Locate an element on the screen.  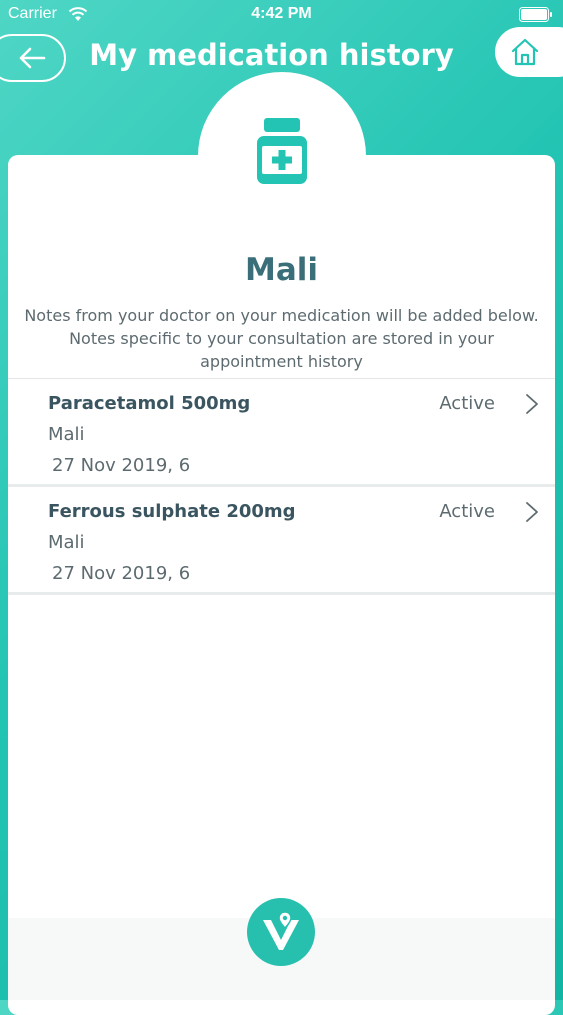
back-button is located at coordinates (33, 58).